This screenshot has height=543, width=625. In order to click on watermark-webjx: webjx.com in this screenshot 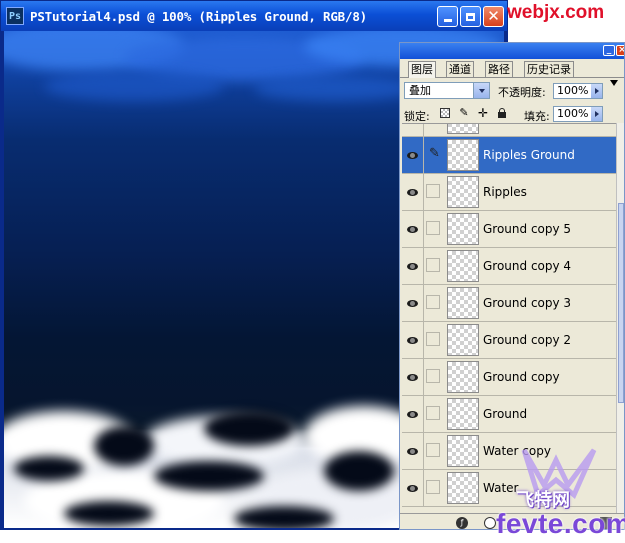, I will do `click(556, 12)`.